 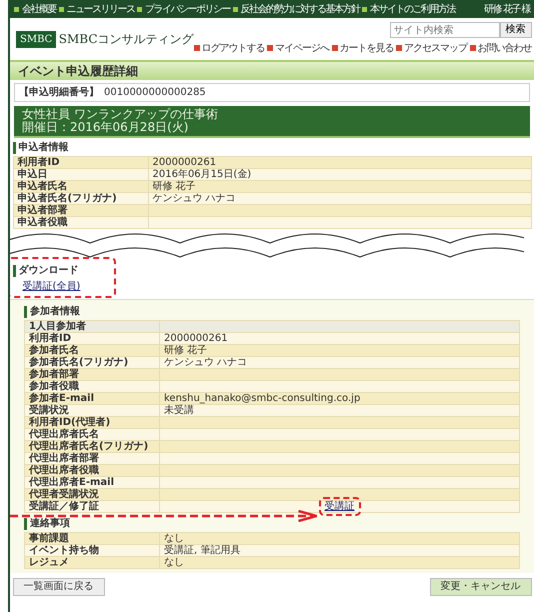 What do you see at coordinates (100, 9) in the screenshot?
I see `nav-link: ニュースリリース` at bounding box center [100, 9].